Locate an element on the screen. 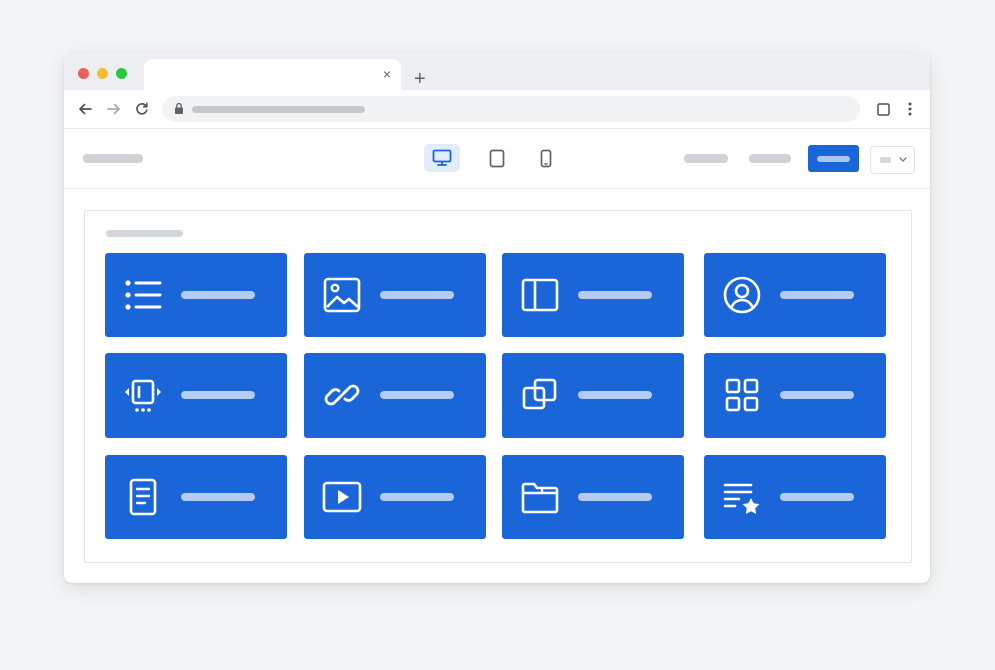 The image size is (995, 670). more-vertical-icon is located at coordinates (910, 109).